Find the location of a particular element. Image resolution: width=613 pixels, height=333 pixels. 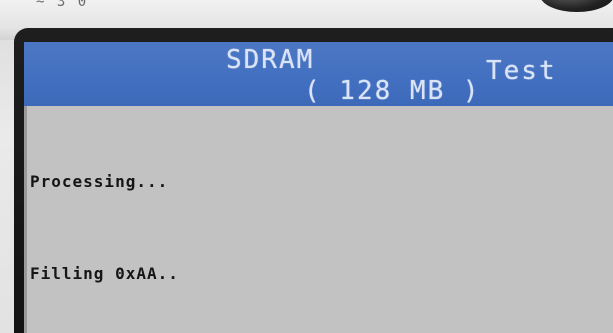

device-knob is located at coordinates (576, 6).